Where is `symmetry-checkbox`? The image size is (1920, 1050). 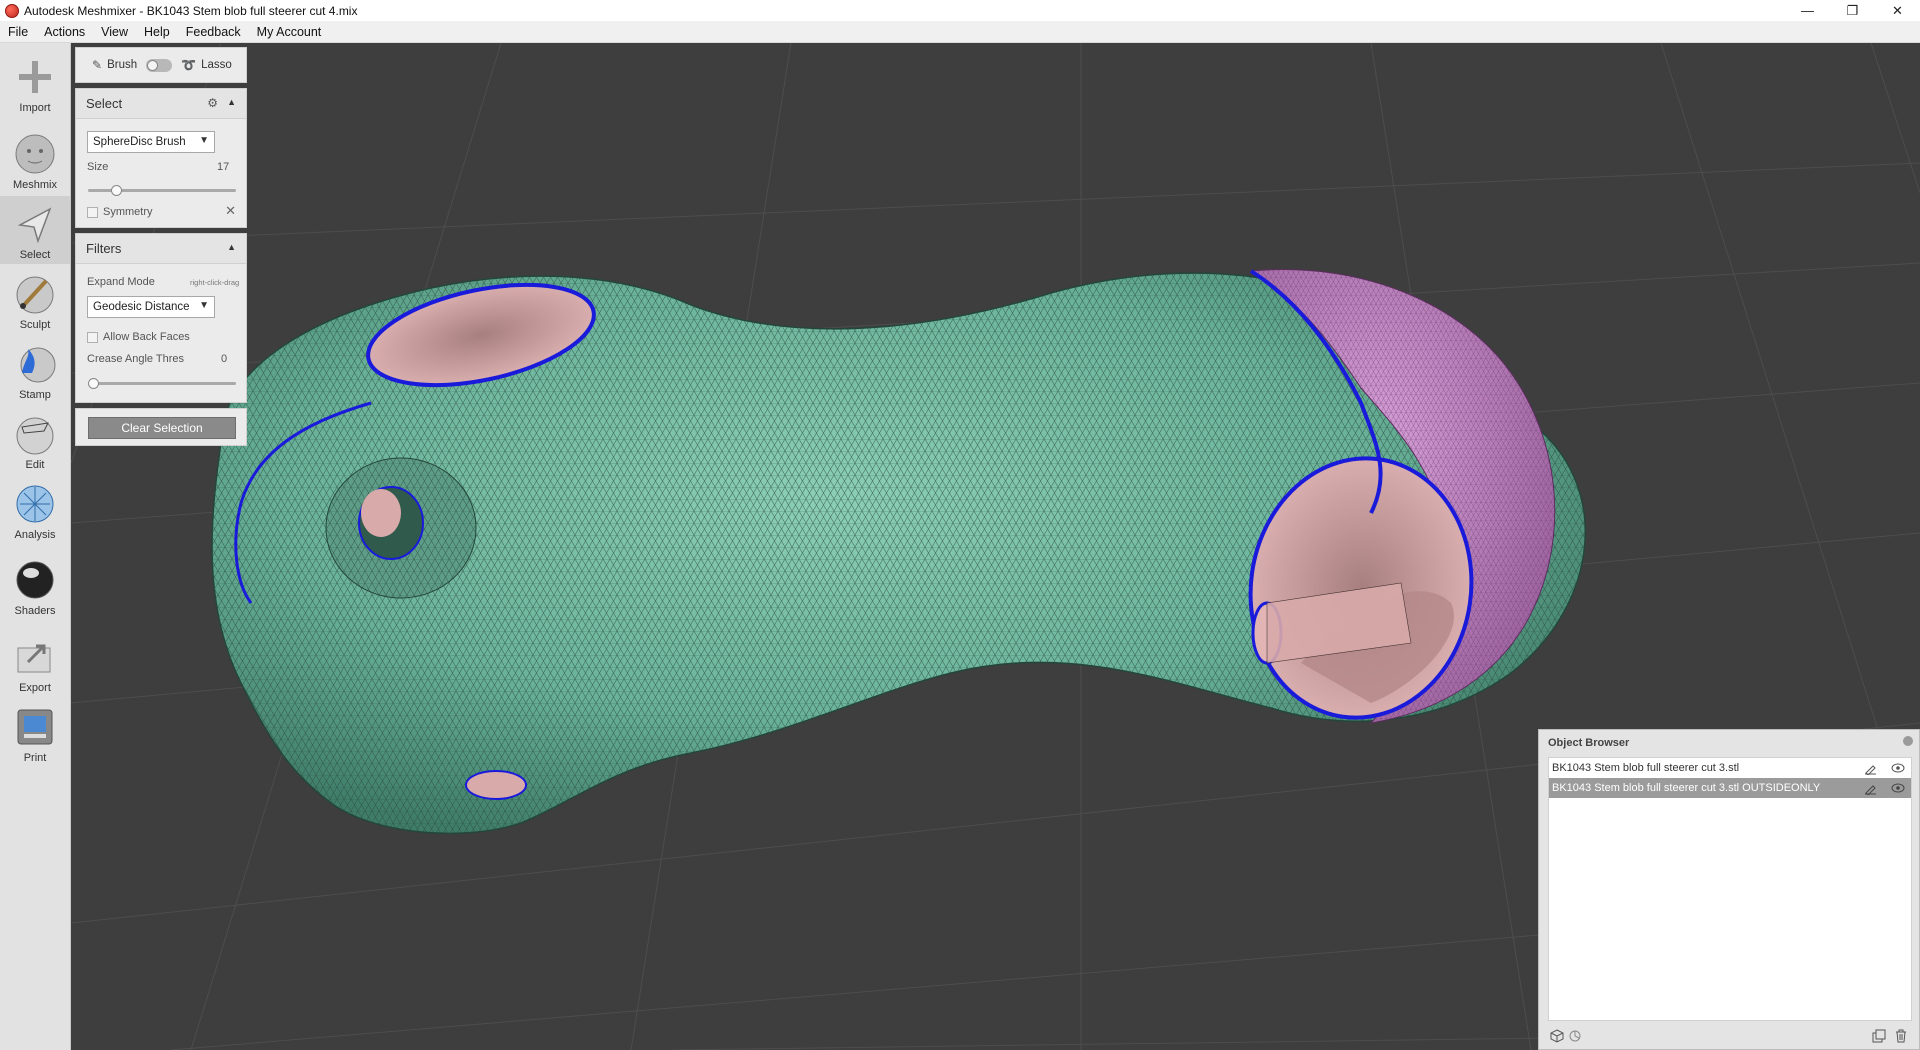
symmetry-checkbox is located at coordinates (92, 212).